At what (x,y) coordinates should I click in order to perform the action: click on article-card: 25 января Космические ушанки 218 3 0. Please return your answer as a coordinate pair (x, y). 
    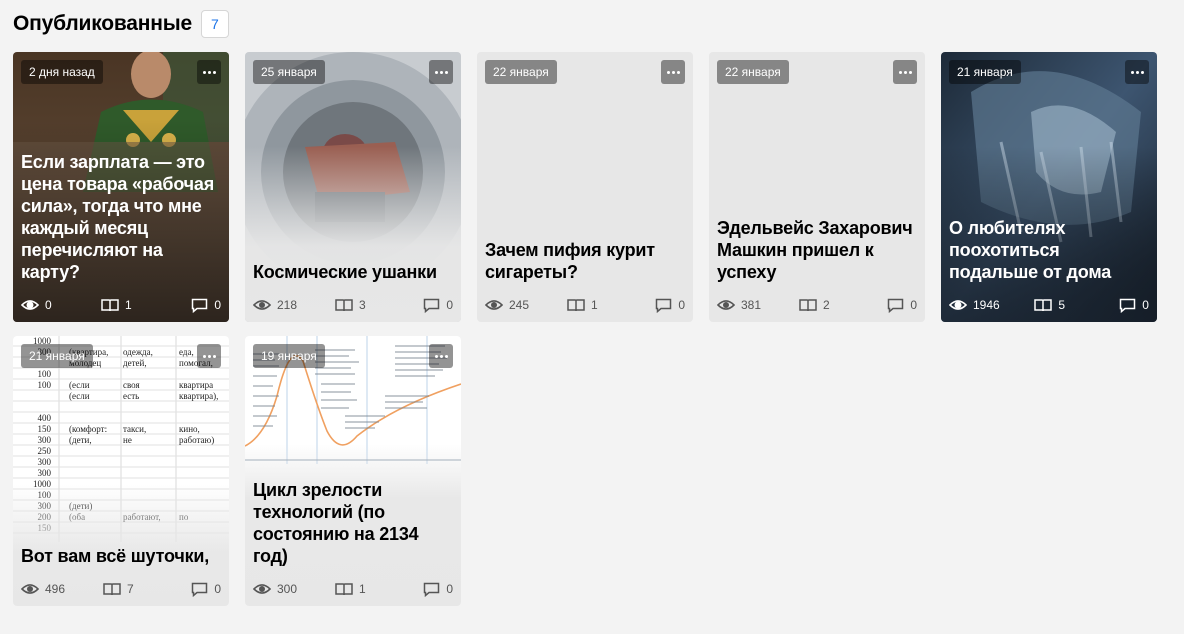
    Looking at the image, I should click on (353, 187).